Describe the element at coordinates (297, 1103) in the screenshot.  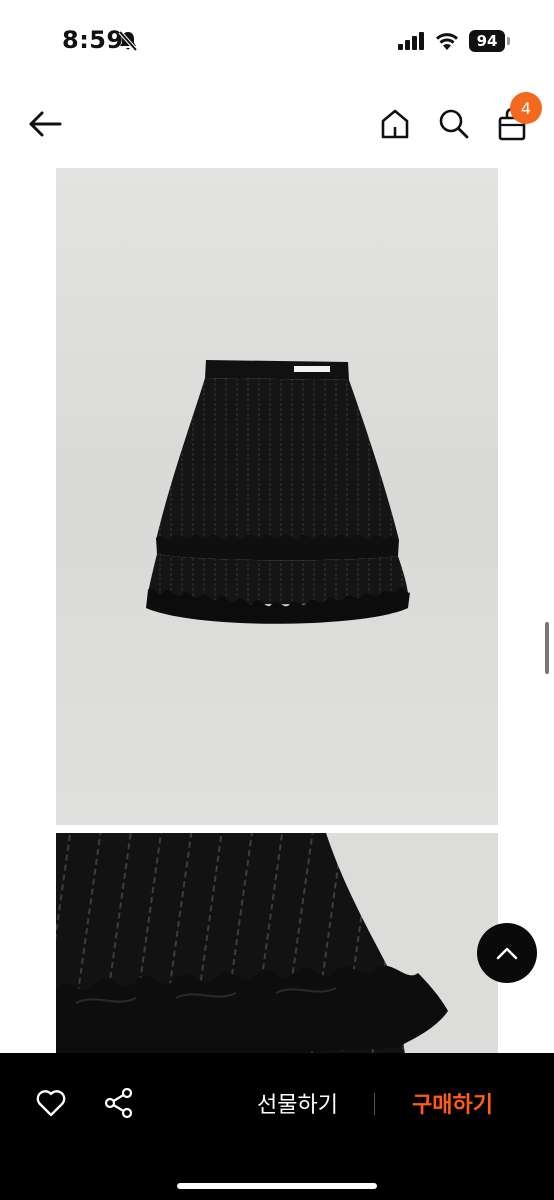
I see `gift-button: 선물하기` at that location.